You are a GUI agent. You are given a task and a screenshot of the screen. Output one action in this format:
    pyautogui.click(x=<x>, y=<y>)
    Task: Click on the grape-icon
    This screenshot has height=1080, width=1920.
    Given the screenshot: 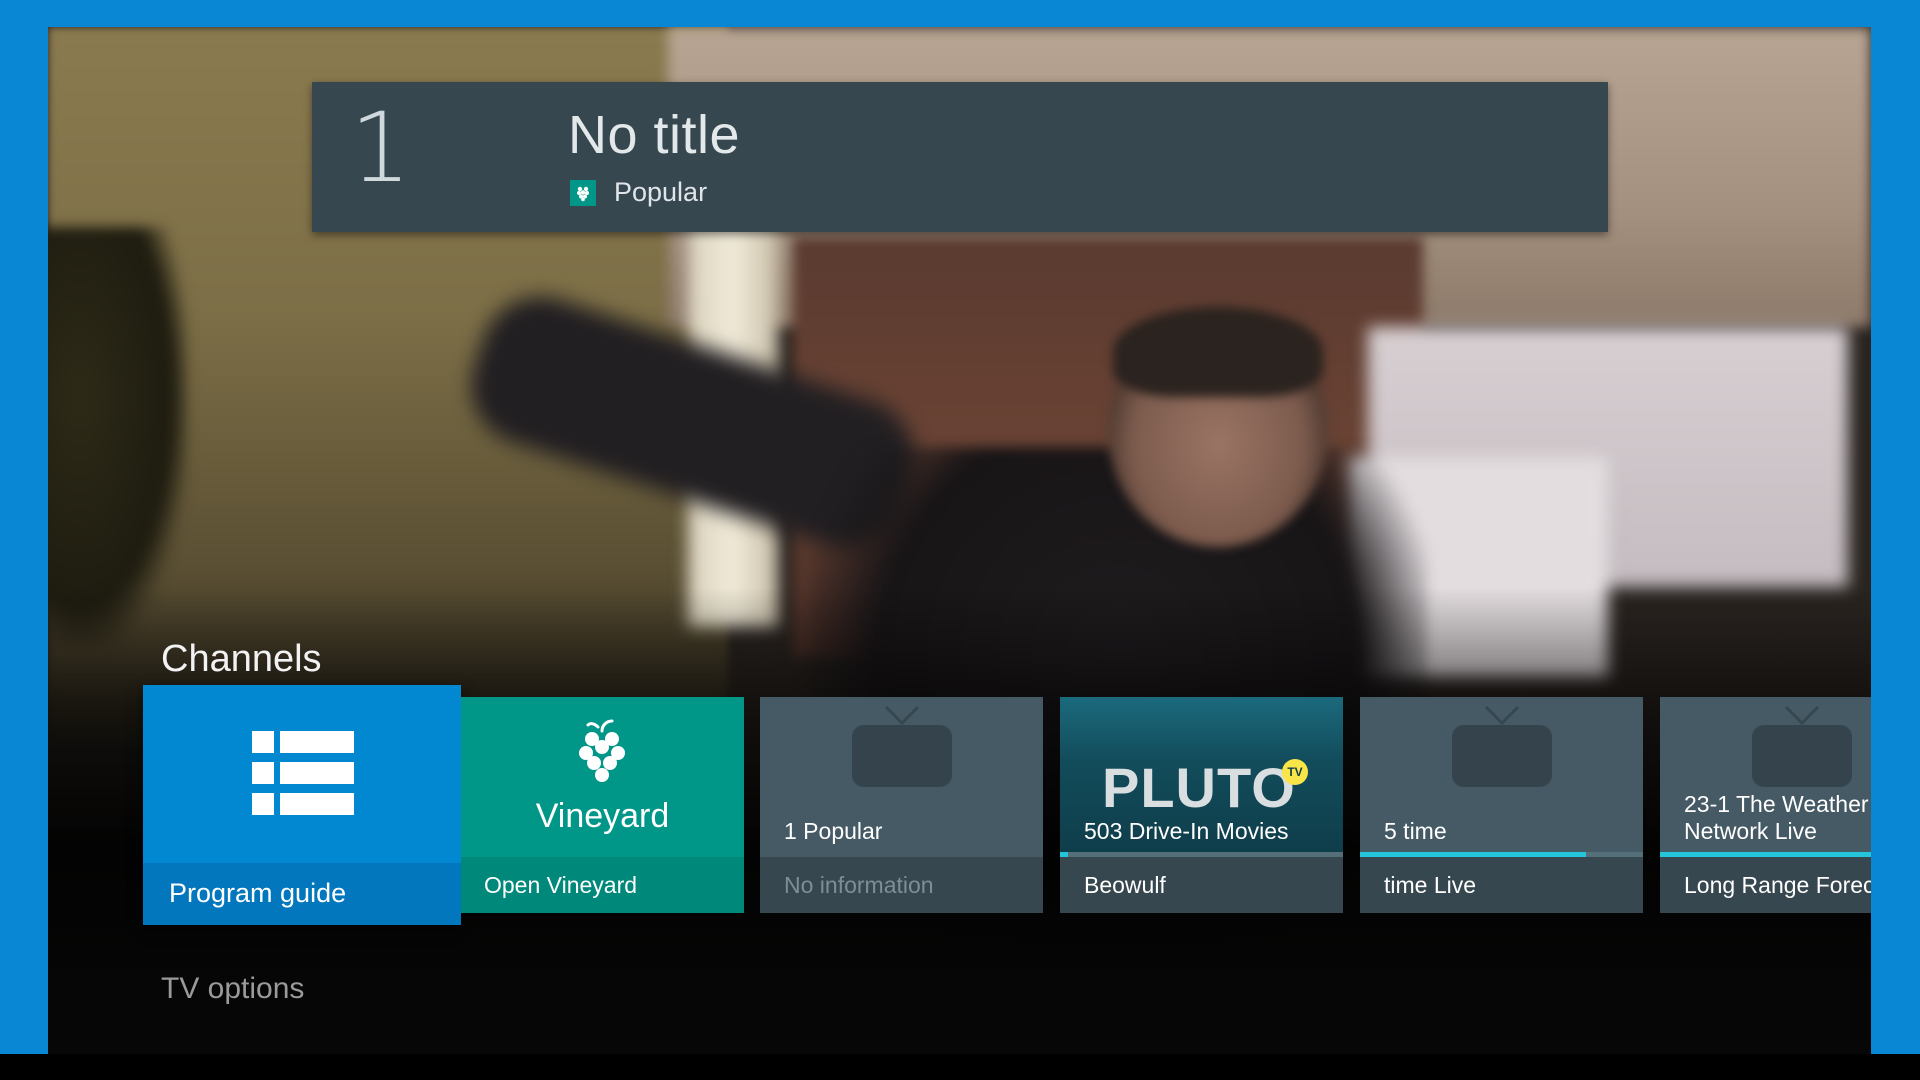 What is the action you would take?
    pyautogui.click(x=602, y=755)
    